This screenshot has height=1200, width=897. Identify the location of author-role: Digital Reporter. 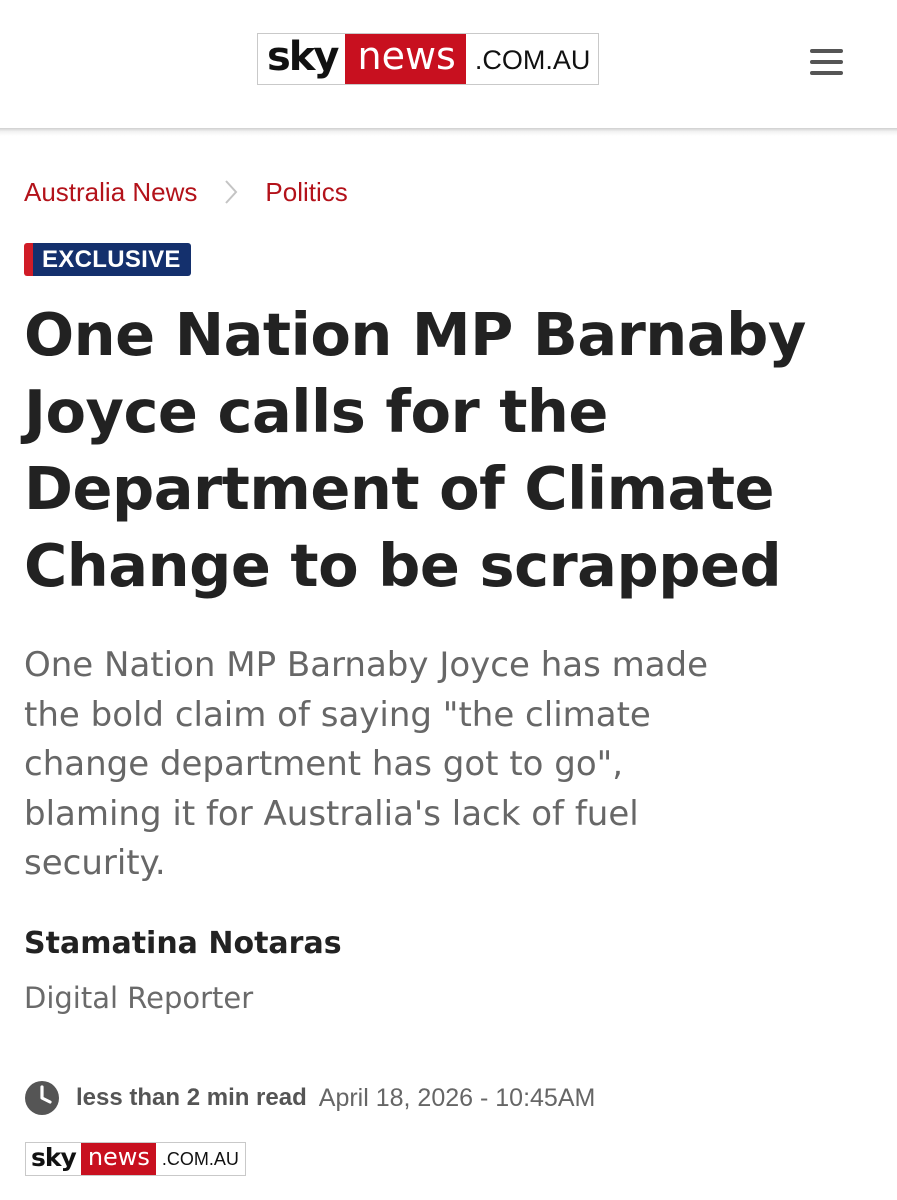
(139, 998).